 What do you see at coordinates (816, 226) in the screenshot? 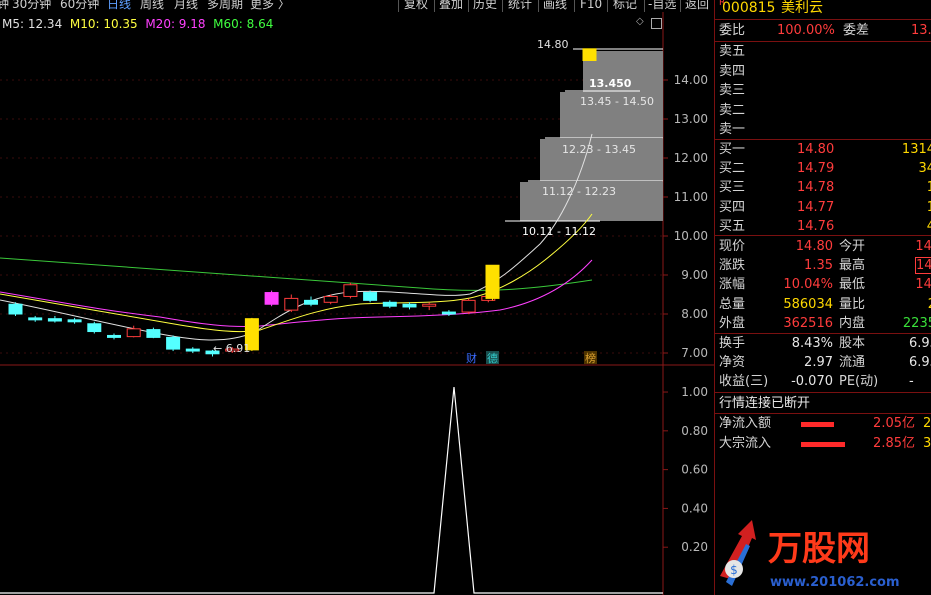
I see `buy-price: 14.76` at bounding box center [816, 226].